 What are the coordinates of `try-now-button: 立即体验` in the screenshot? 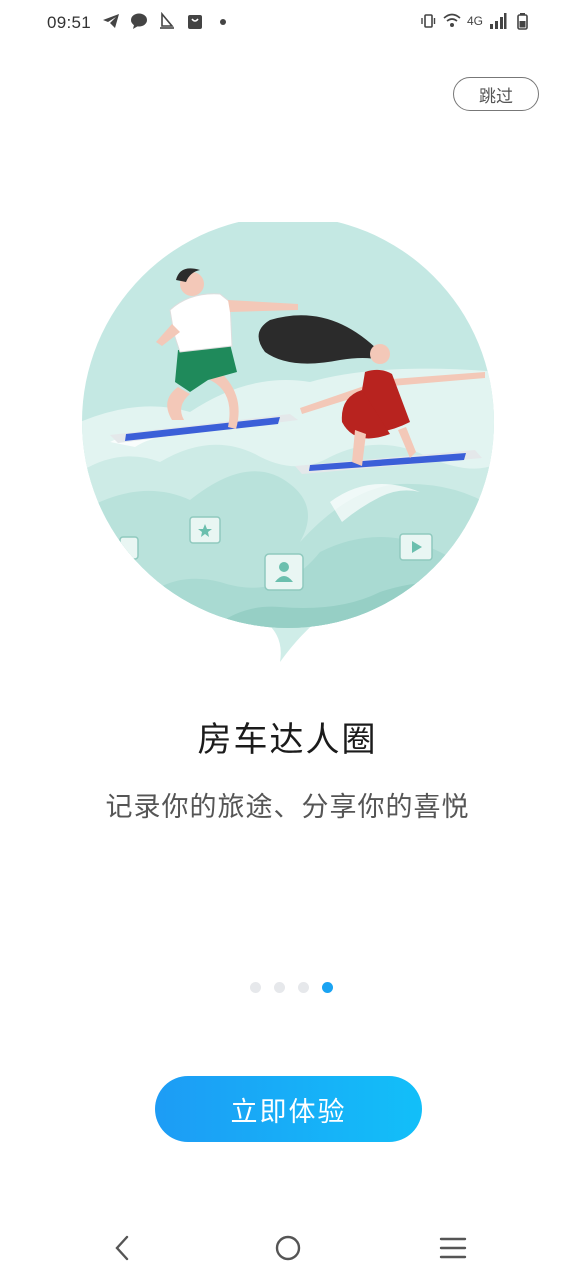 It's located at (288, 1109).